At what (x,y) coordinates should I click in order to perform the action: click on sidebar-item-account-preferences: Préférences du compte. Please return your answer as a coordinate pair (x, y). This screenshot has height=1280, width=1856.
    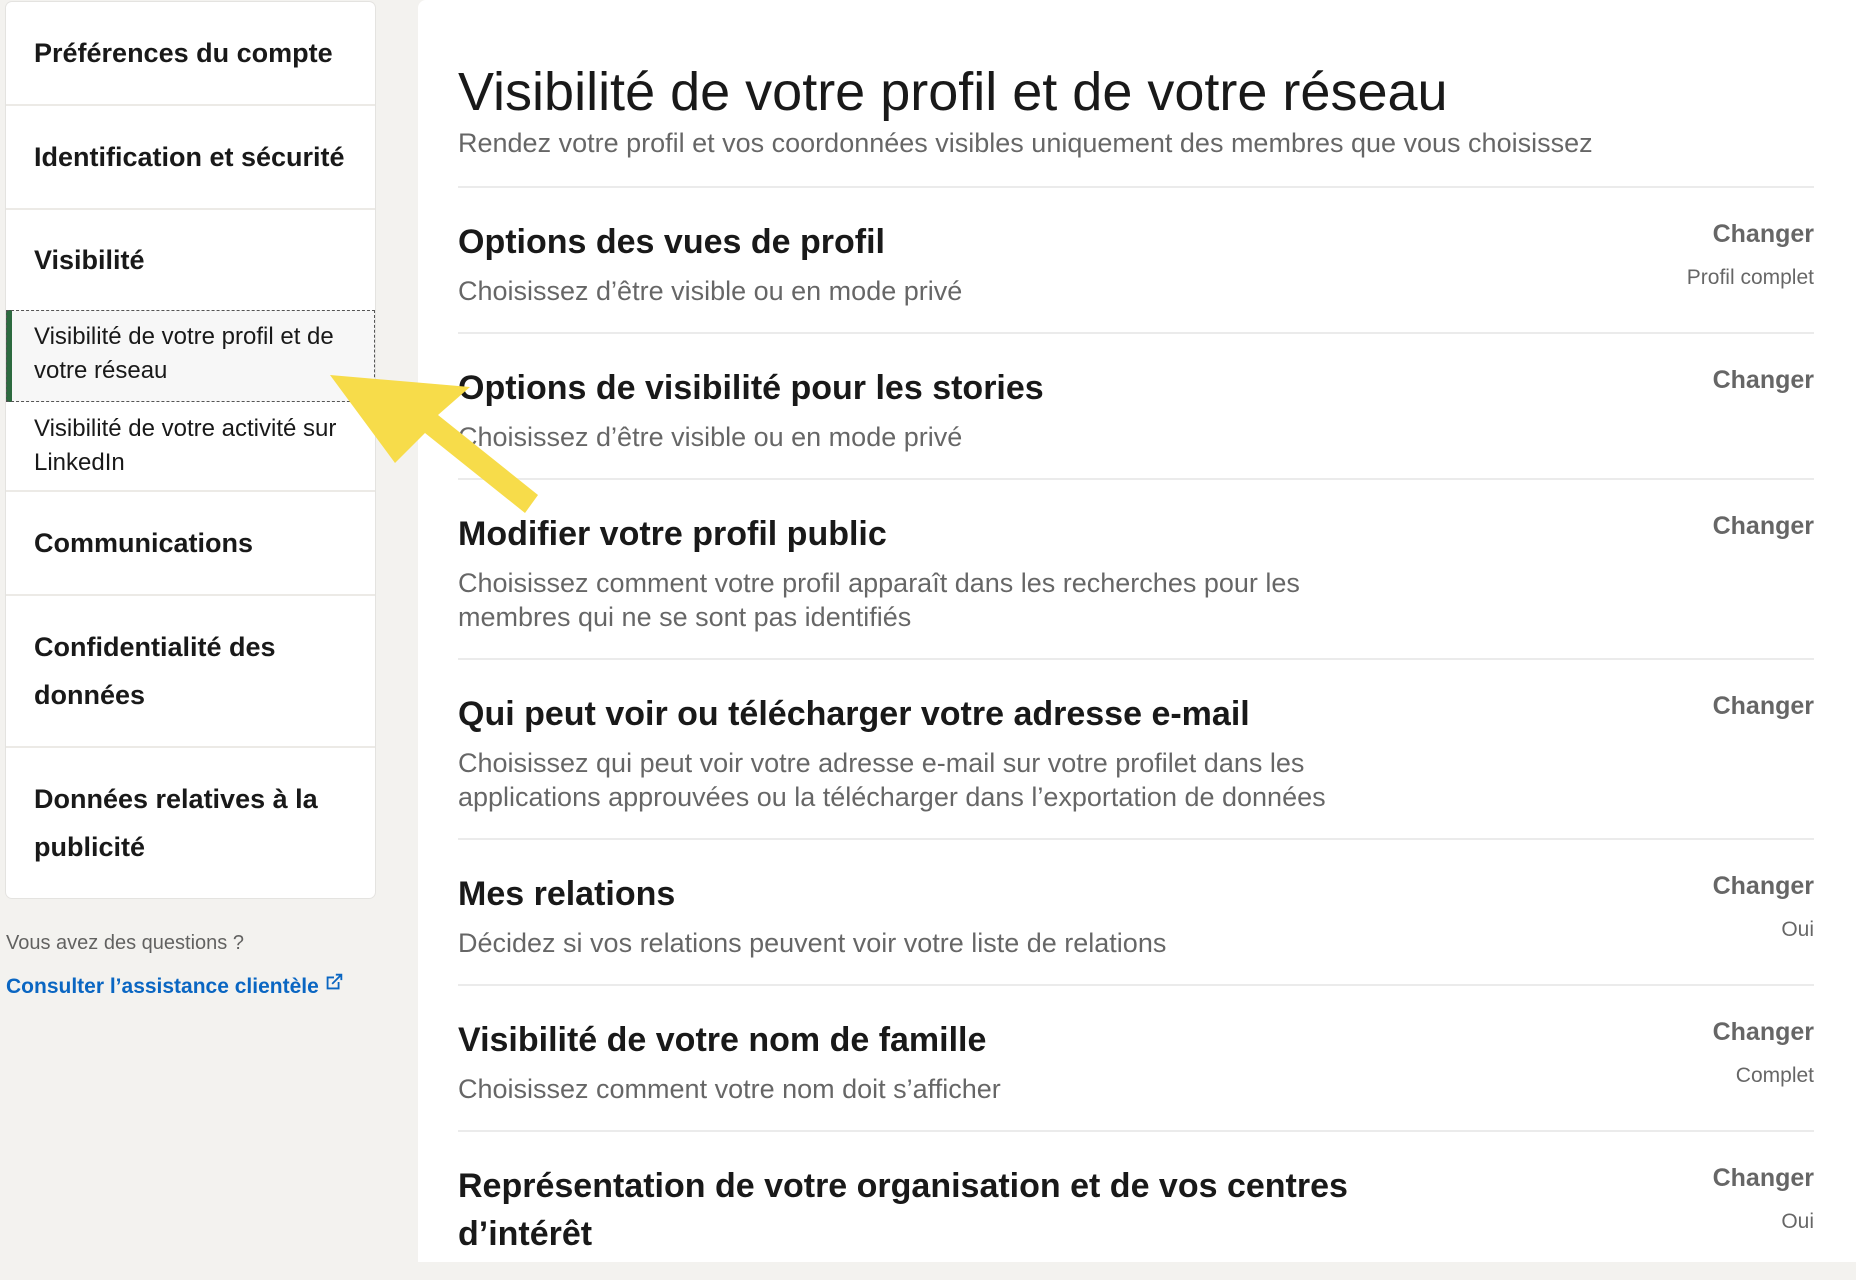
    Looking at the image, I should click on (190, 54).